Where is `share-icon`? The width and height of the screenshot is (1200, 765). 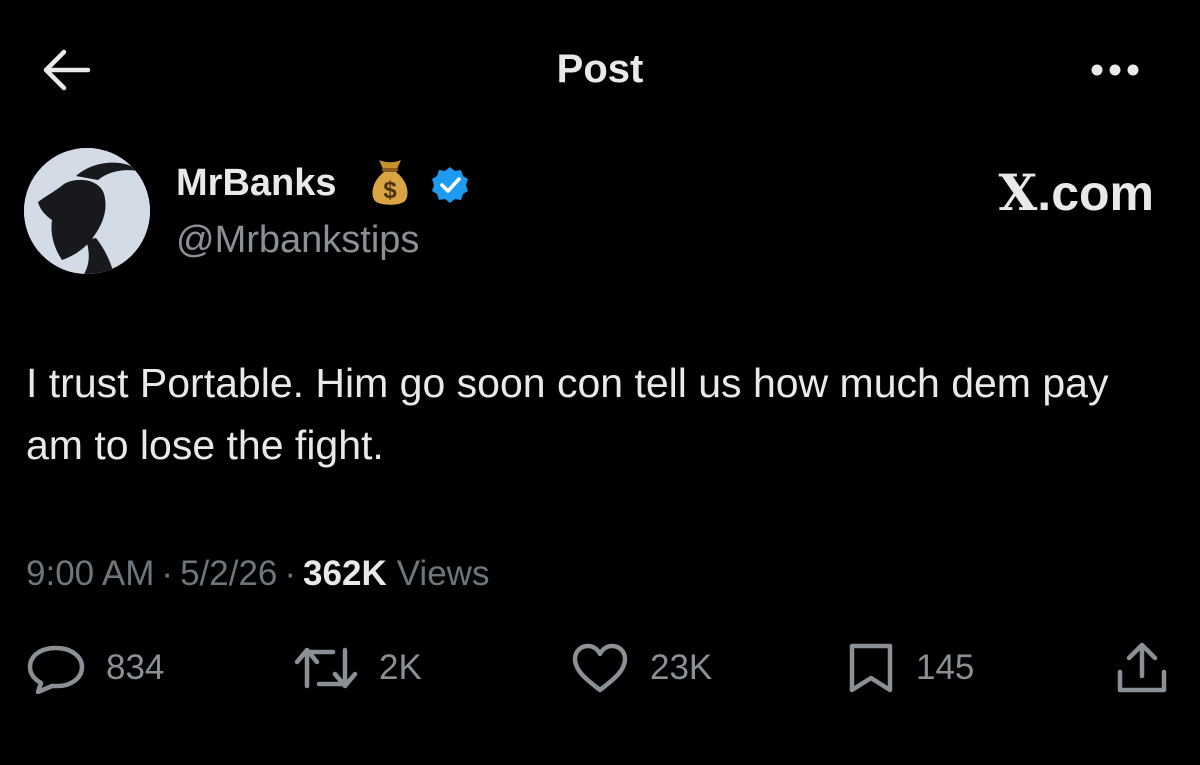 share-icon is located at coordinates (1142, 667).